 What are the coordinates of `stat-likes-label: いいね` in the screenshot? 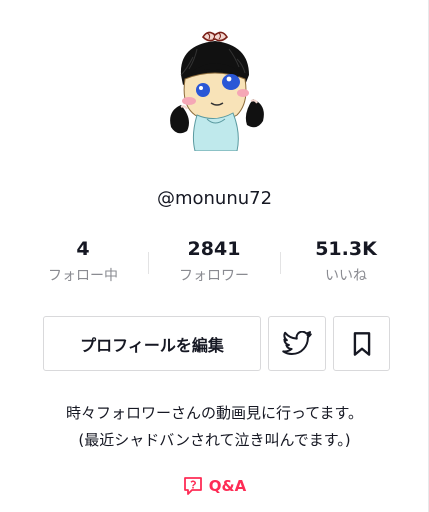 It's located at (346, 276).